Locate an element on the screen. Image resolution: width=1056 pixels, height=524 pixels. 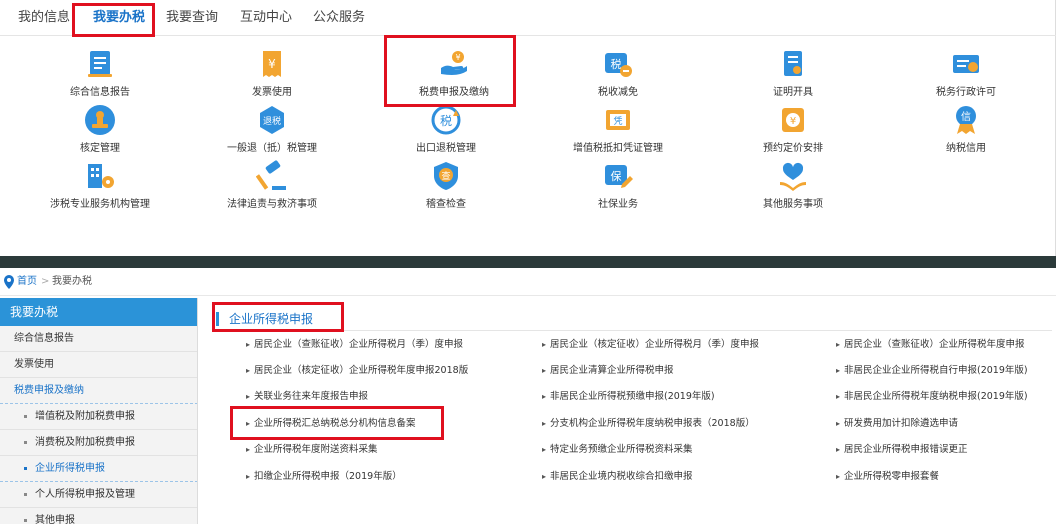
sidebar-item-invoice: 发票使用 is located at coordinates (98, 365).